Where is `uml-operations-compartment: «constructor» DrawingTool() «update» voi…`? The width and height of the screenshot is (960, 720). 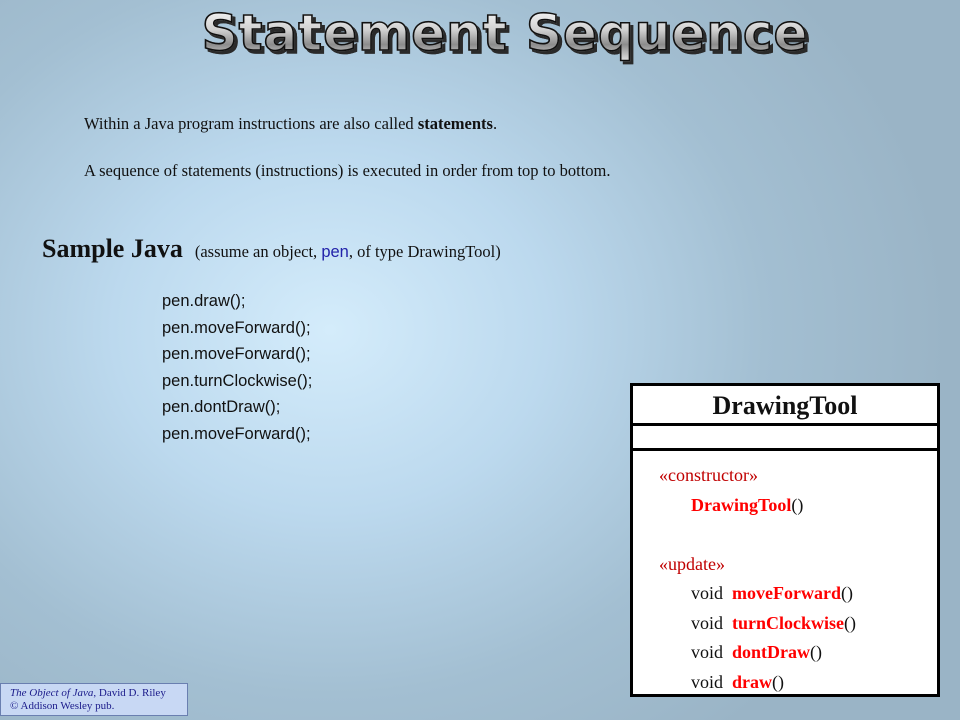 uml-operations-compartment: «constructor» DrawingTool() «update» voi… is located at coordinates (785, 574).